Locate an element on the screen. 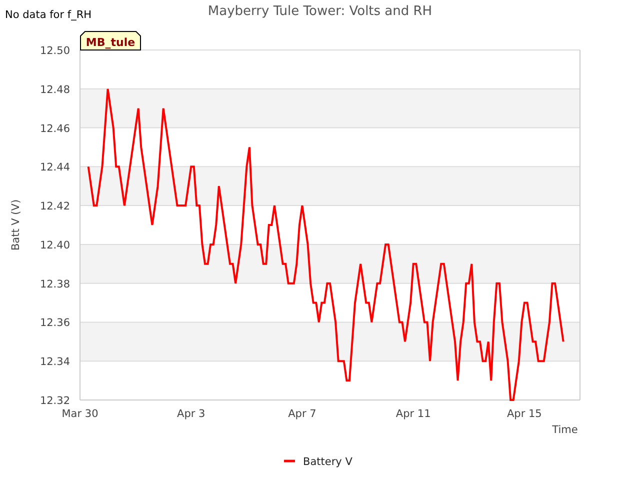  chart-title: Mayberry Tule Tower: Volts and RH is located at coordinates (320, 11).